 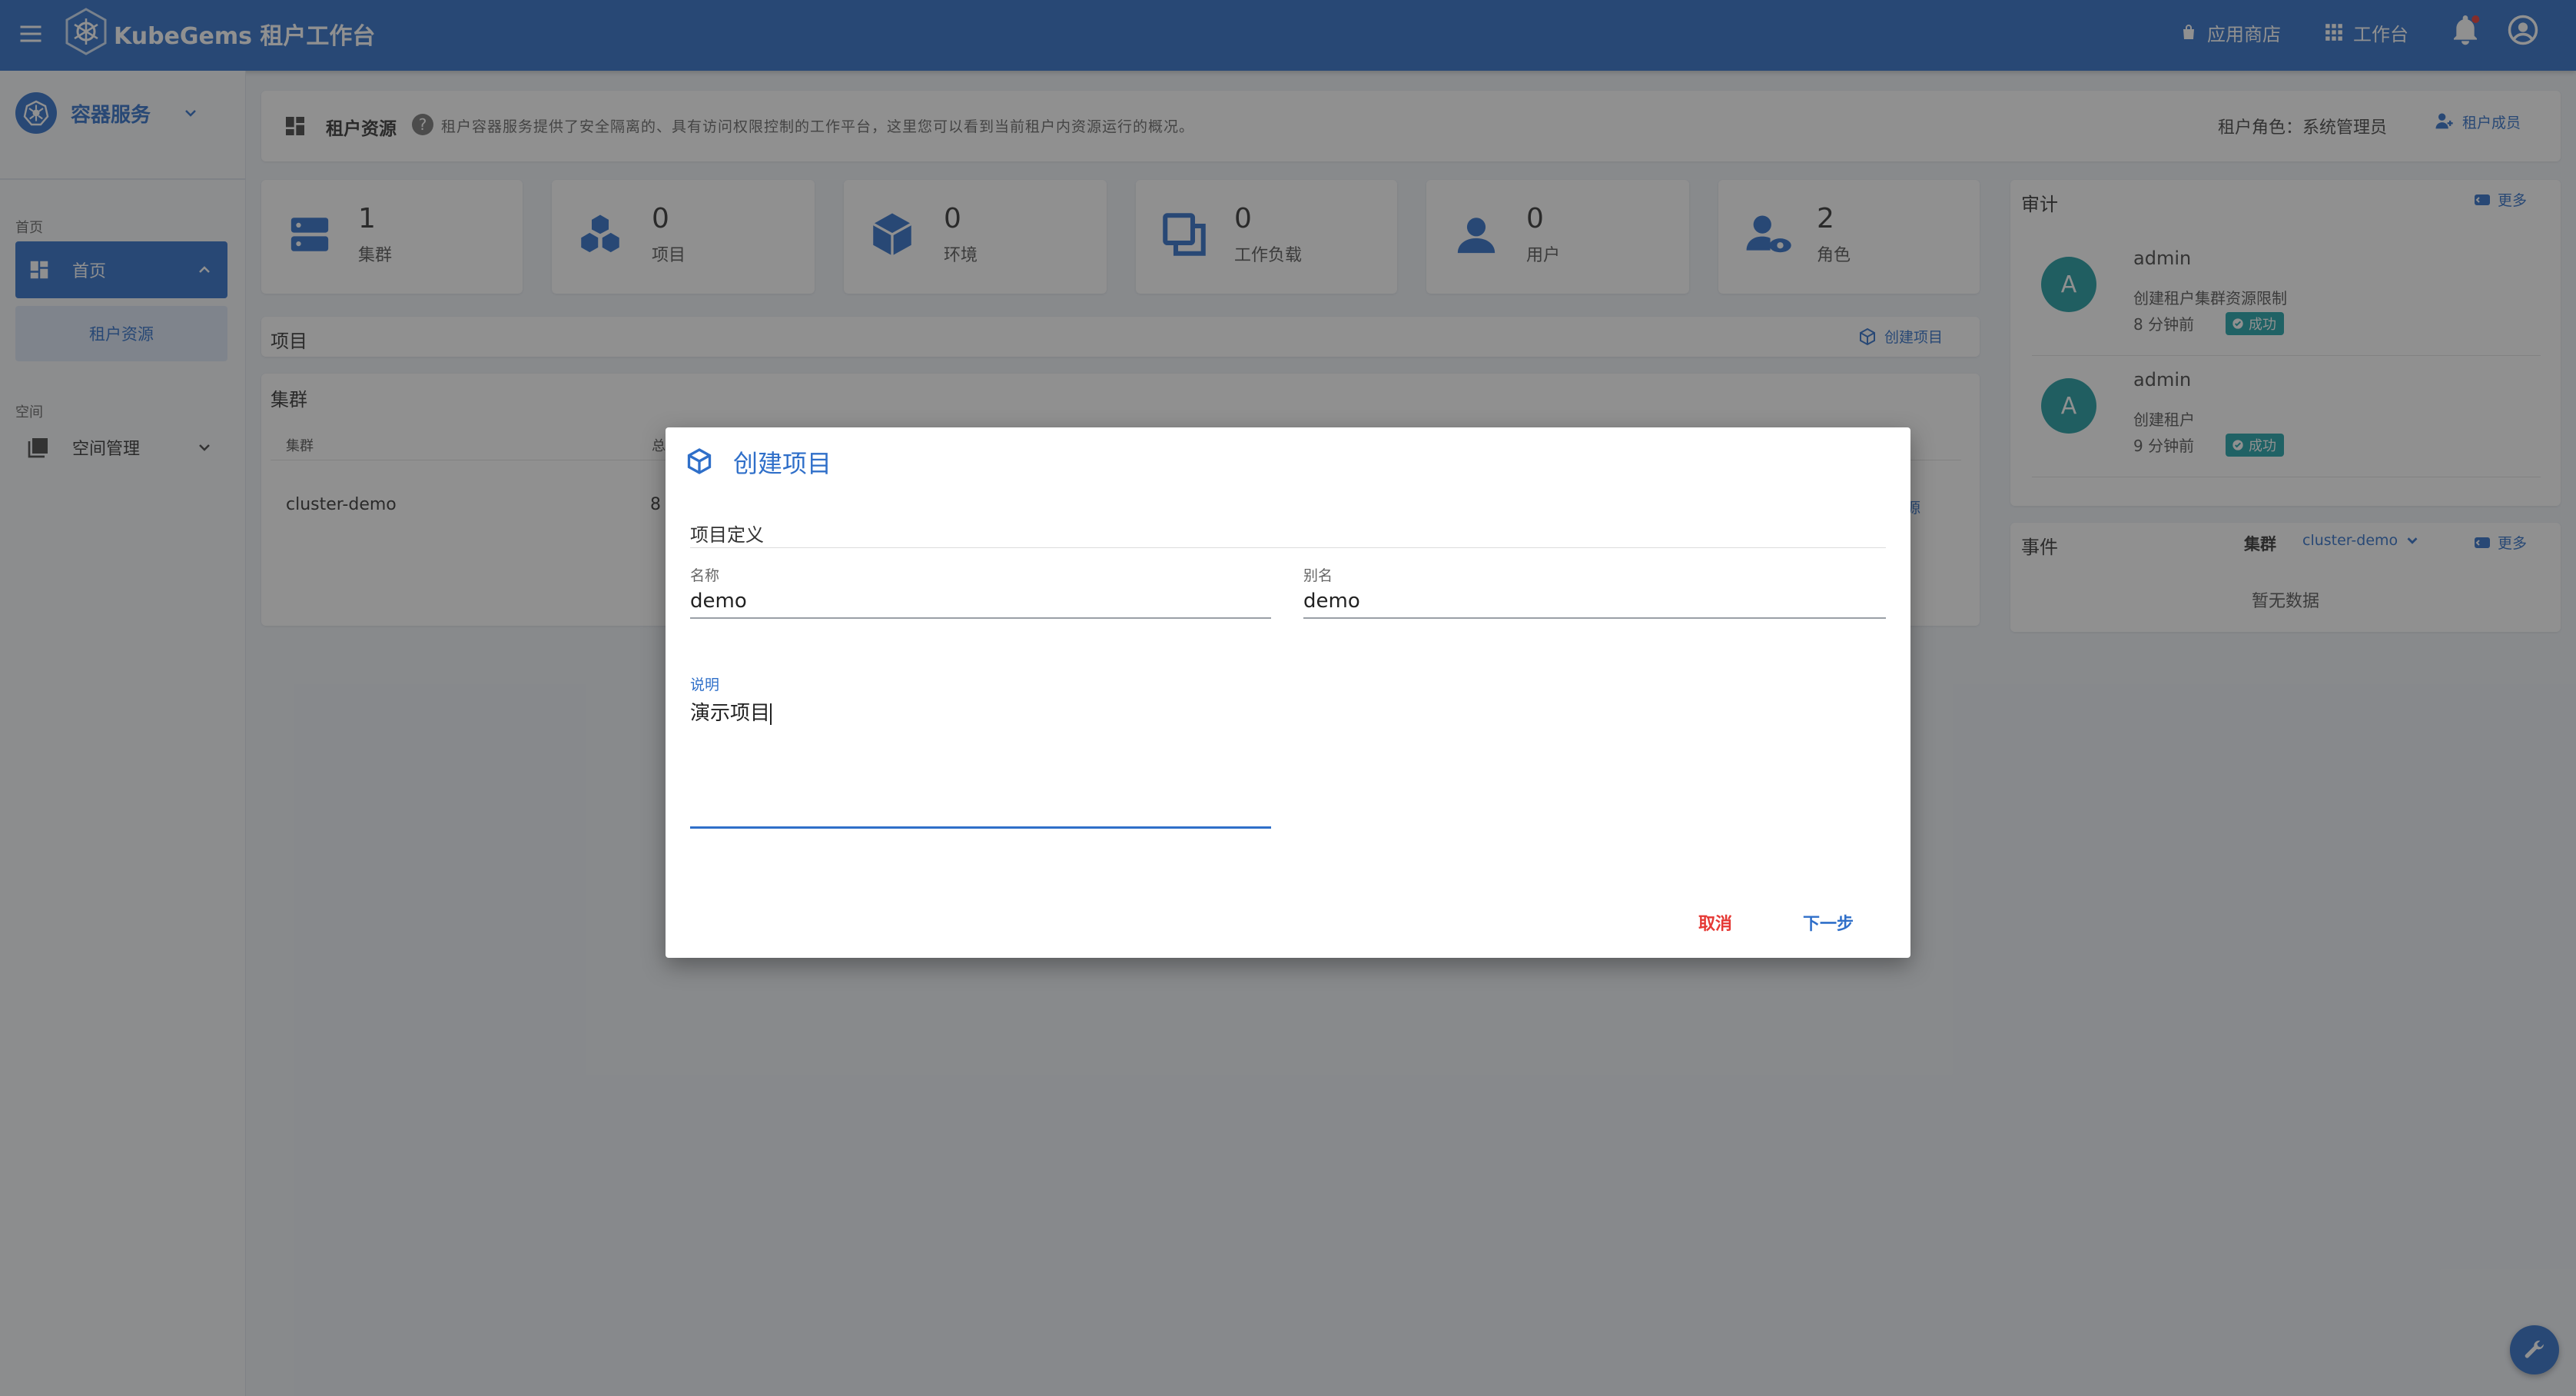 What do you see at coordinates (1715, 922) in the screenshot?
I see `cancel-button: 取消` at bounding box center [1715, 922].